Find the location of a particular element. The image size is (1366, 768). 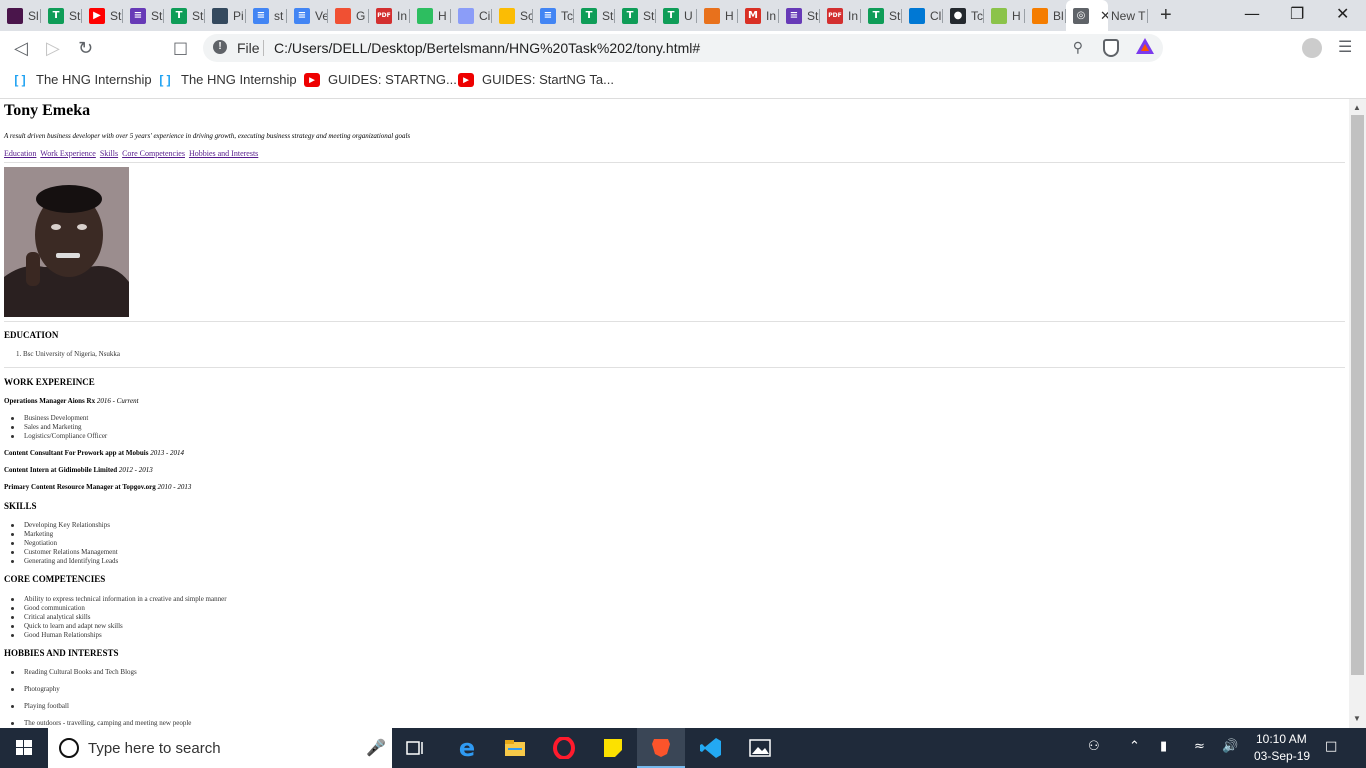

browser-tab: ● Tc is located at coordinates (963, 15).